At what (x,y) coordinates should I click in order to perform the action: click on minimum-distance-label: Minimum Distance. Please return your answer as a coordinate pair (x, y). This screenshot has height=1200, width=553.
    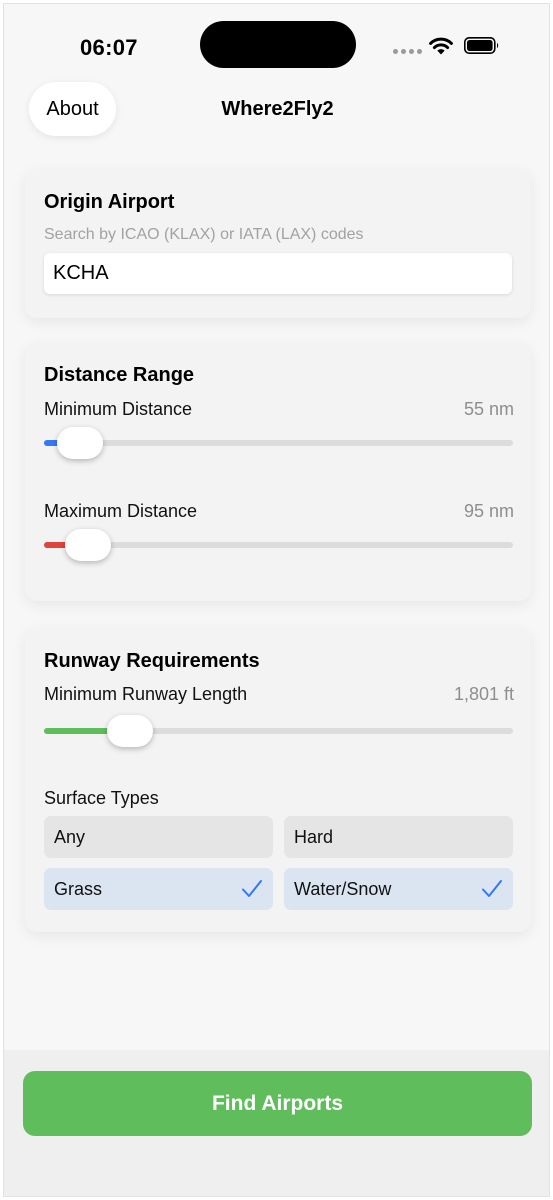
    Looking at the image, I should click on (118, 409).